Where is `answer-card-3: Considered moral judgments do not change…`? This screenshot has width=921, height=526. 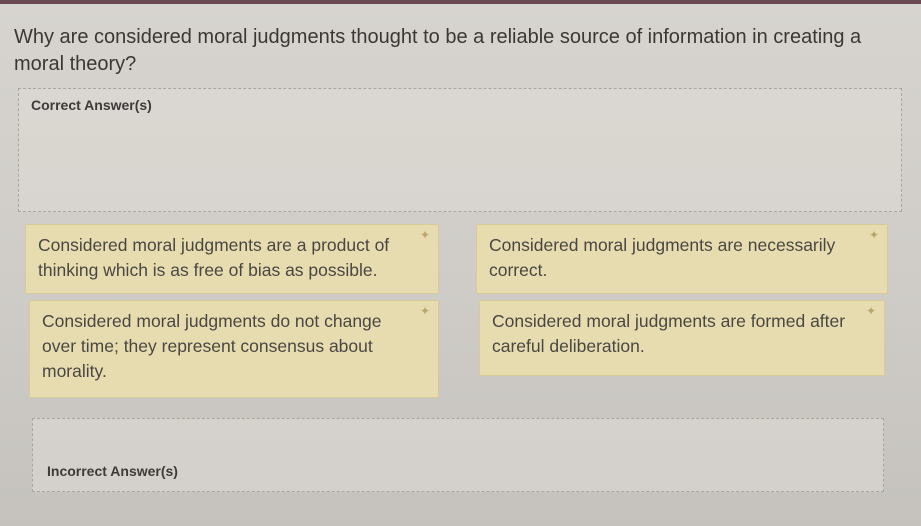 answer-card-3: Considered moral judgments do not change… is located at coordinates (234, 349).